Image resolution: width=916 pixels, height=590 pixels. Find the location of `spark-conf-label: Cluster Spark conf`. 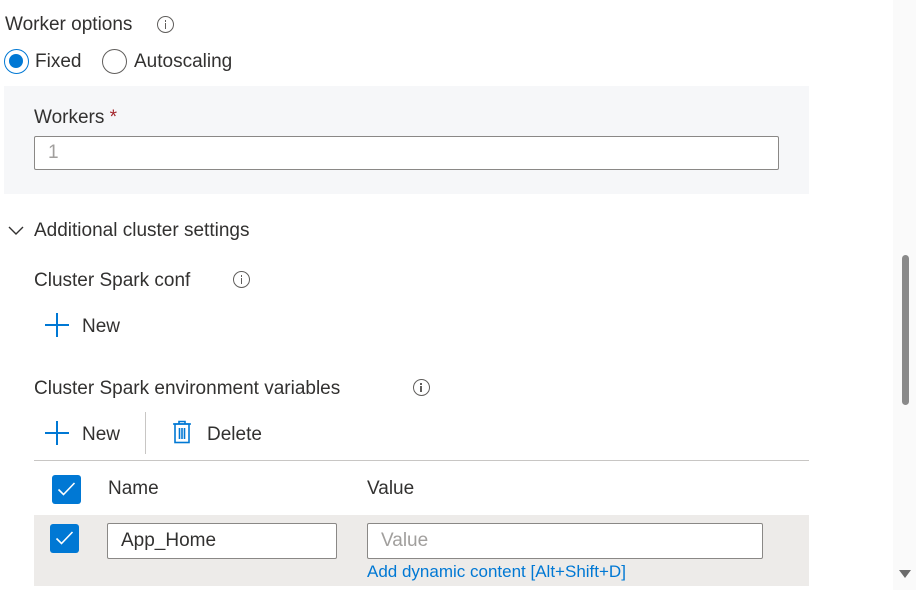

spark-conf-label: Cluster Spark conf is located at coordinates (112, 280).